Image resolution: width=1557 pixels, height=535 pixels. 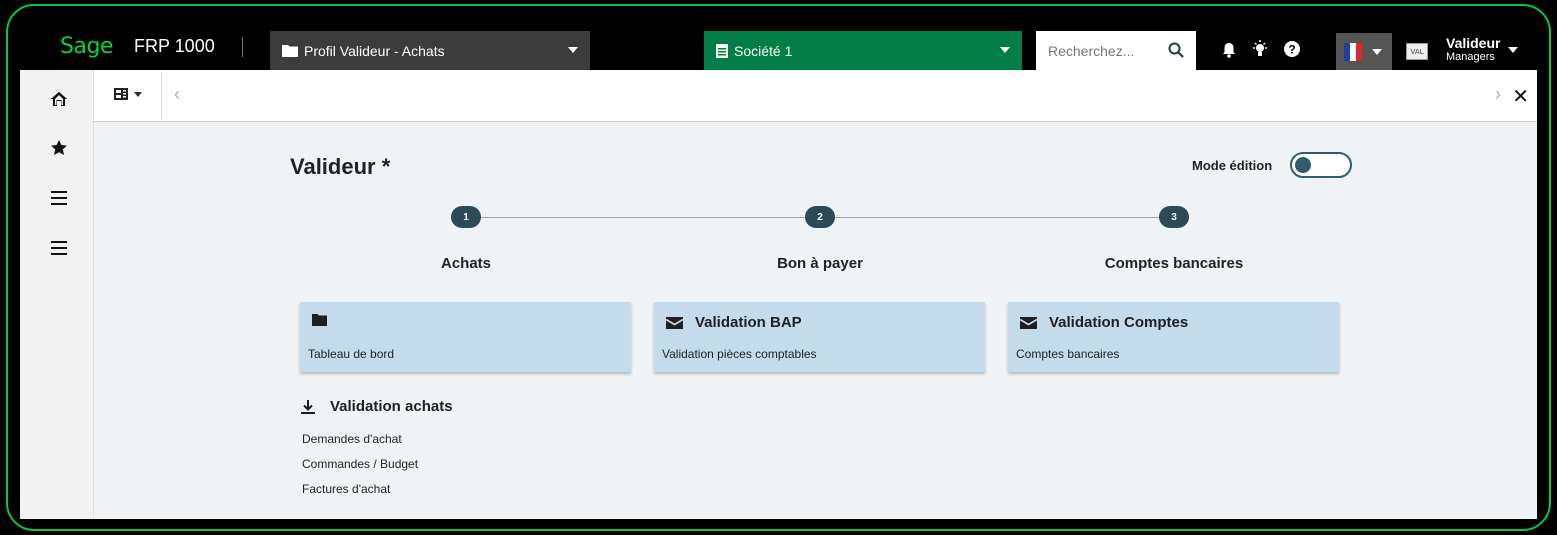 I want to click on edit-mode-label: Mode édition, so click(x=1232, y=165).